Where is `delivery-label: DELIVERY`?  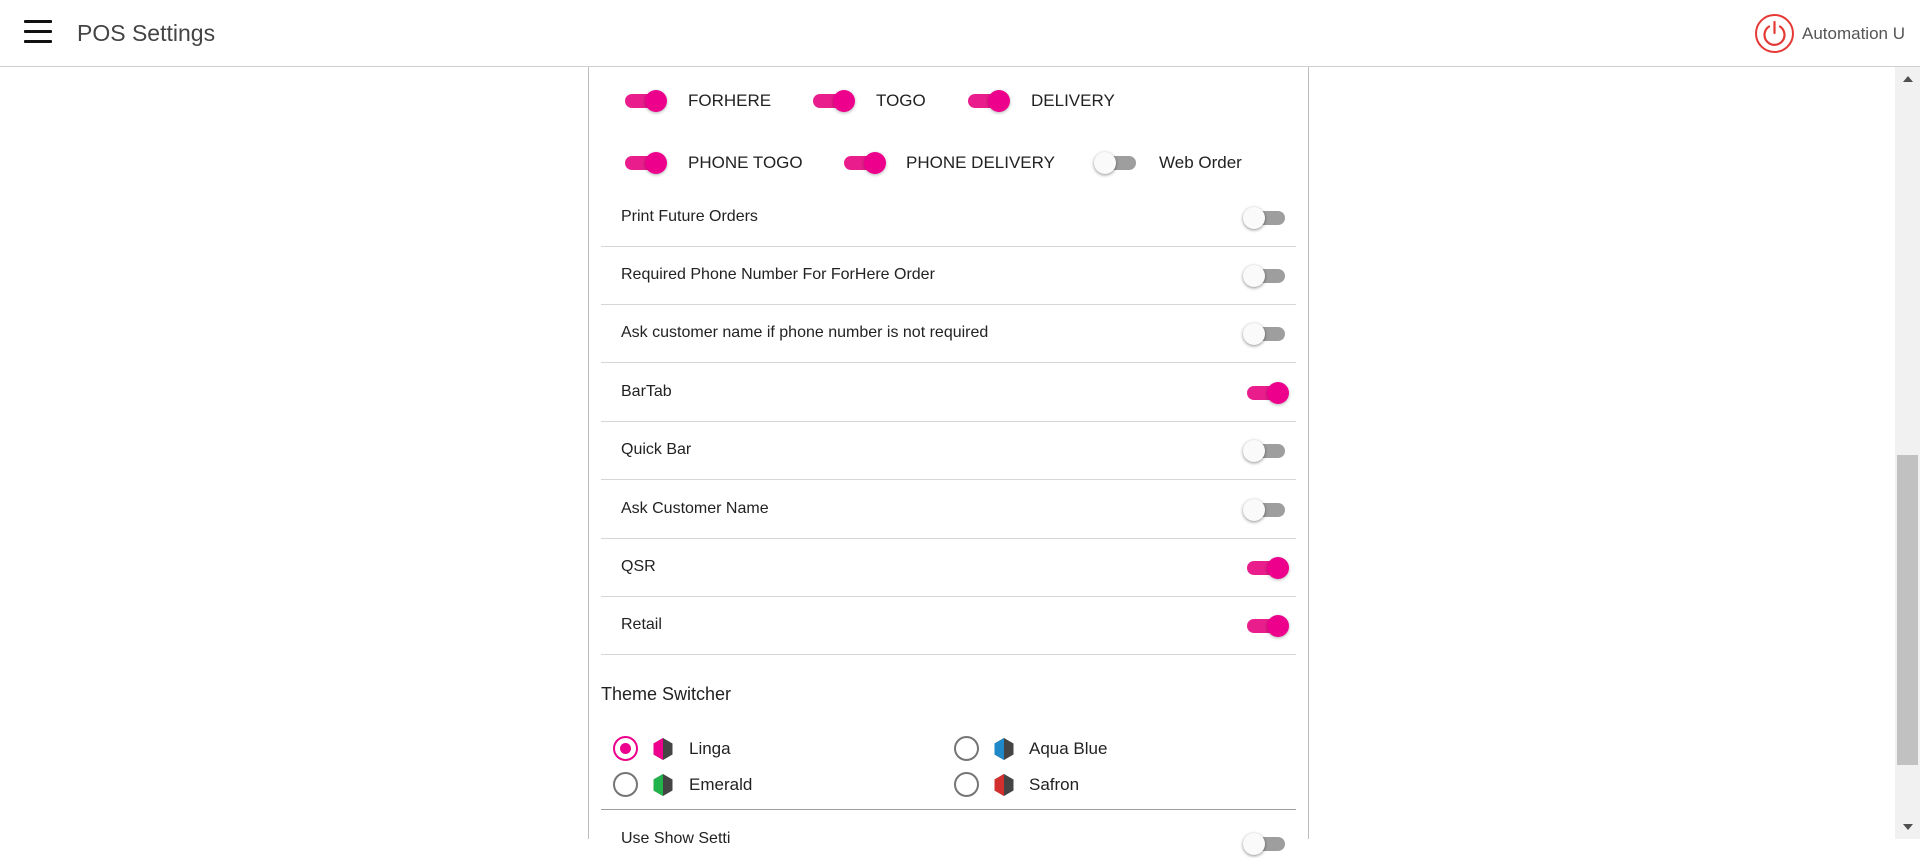
delivery-label: DELIVERY is located at coordinates (1073, 100).